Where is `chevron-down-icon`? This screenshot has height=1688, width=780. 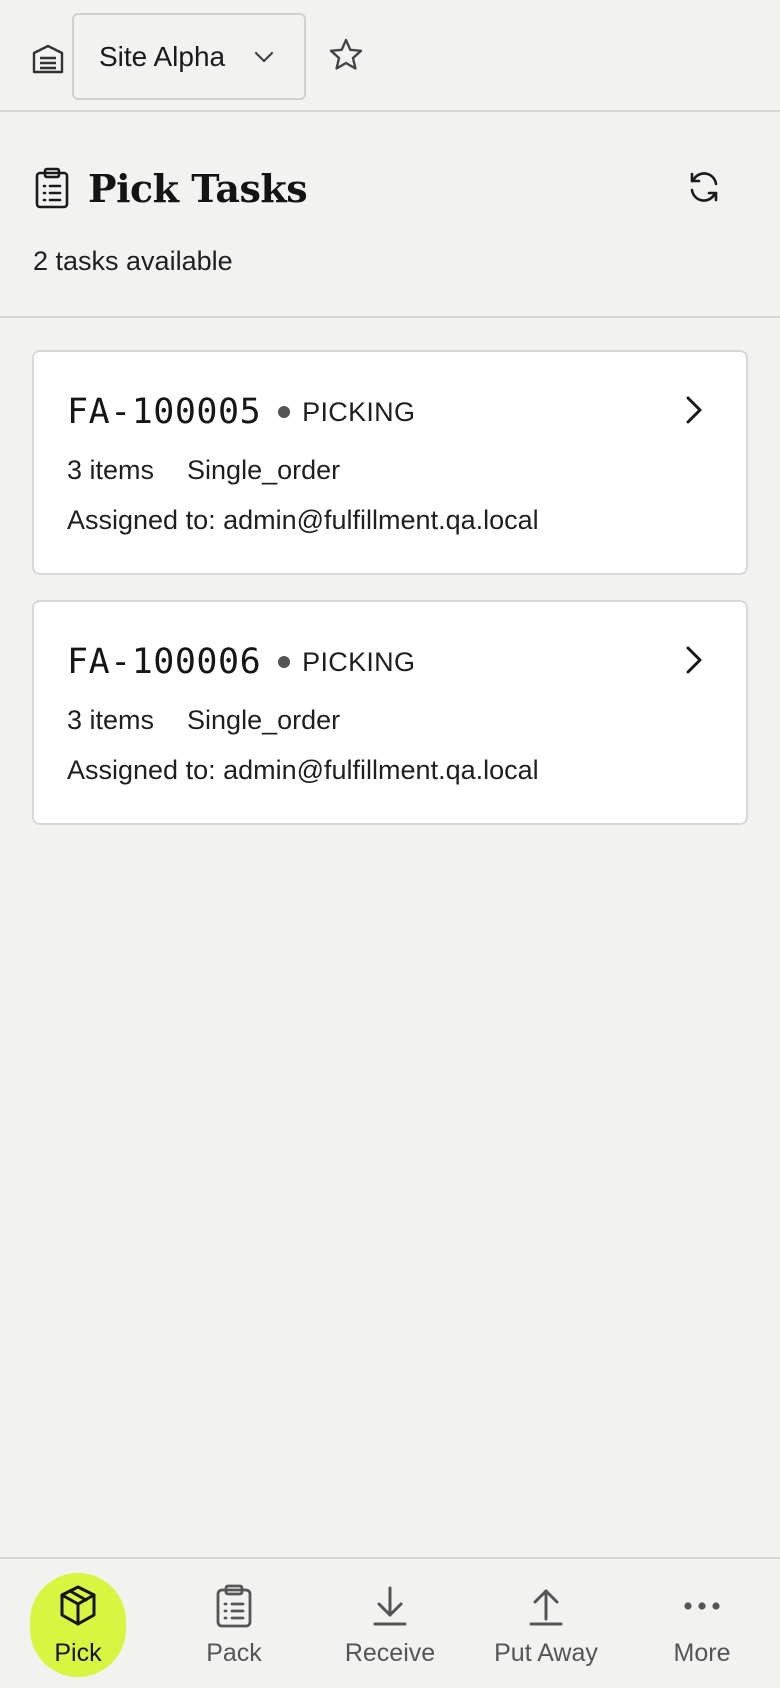 chevron-down-icon is located at coordinates (264, 57).